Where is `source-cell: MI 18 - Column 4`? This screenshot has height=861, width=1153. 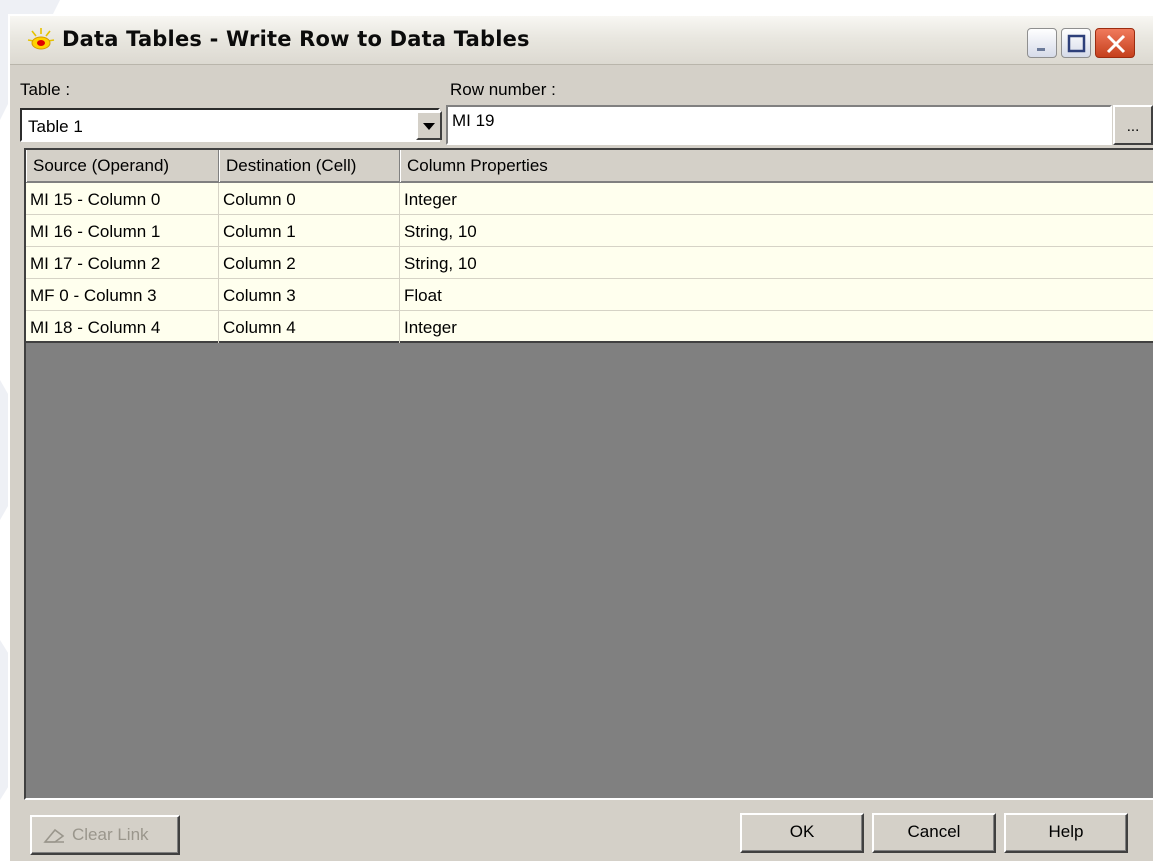 source-cell: MI 18 - Column 4 is located at coordinates (122, 327).